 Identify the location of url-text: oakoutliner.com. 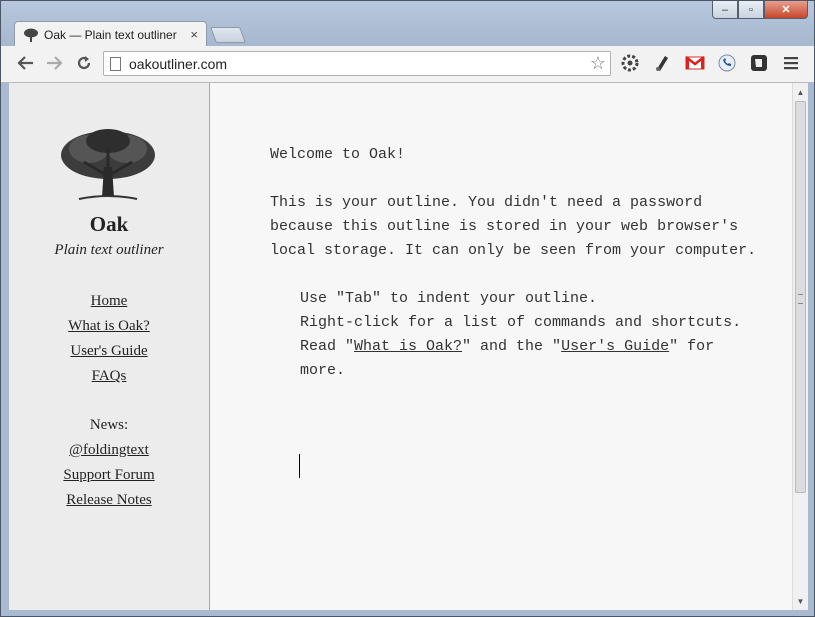
(359, 64).